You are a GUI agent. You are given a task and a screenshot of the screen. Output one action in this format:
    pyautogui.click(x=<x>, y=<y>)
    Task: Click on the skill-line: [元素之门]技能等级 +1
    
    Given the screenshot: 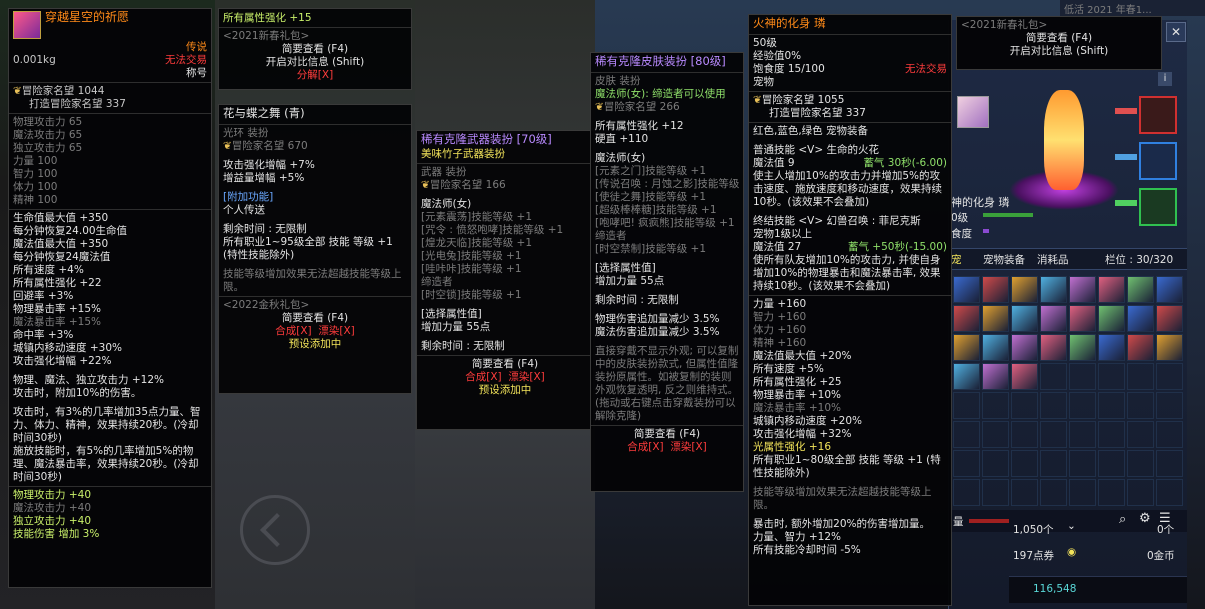 What is the action you would take?
    pyautogui.click(x=651, y=171)
    